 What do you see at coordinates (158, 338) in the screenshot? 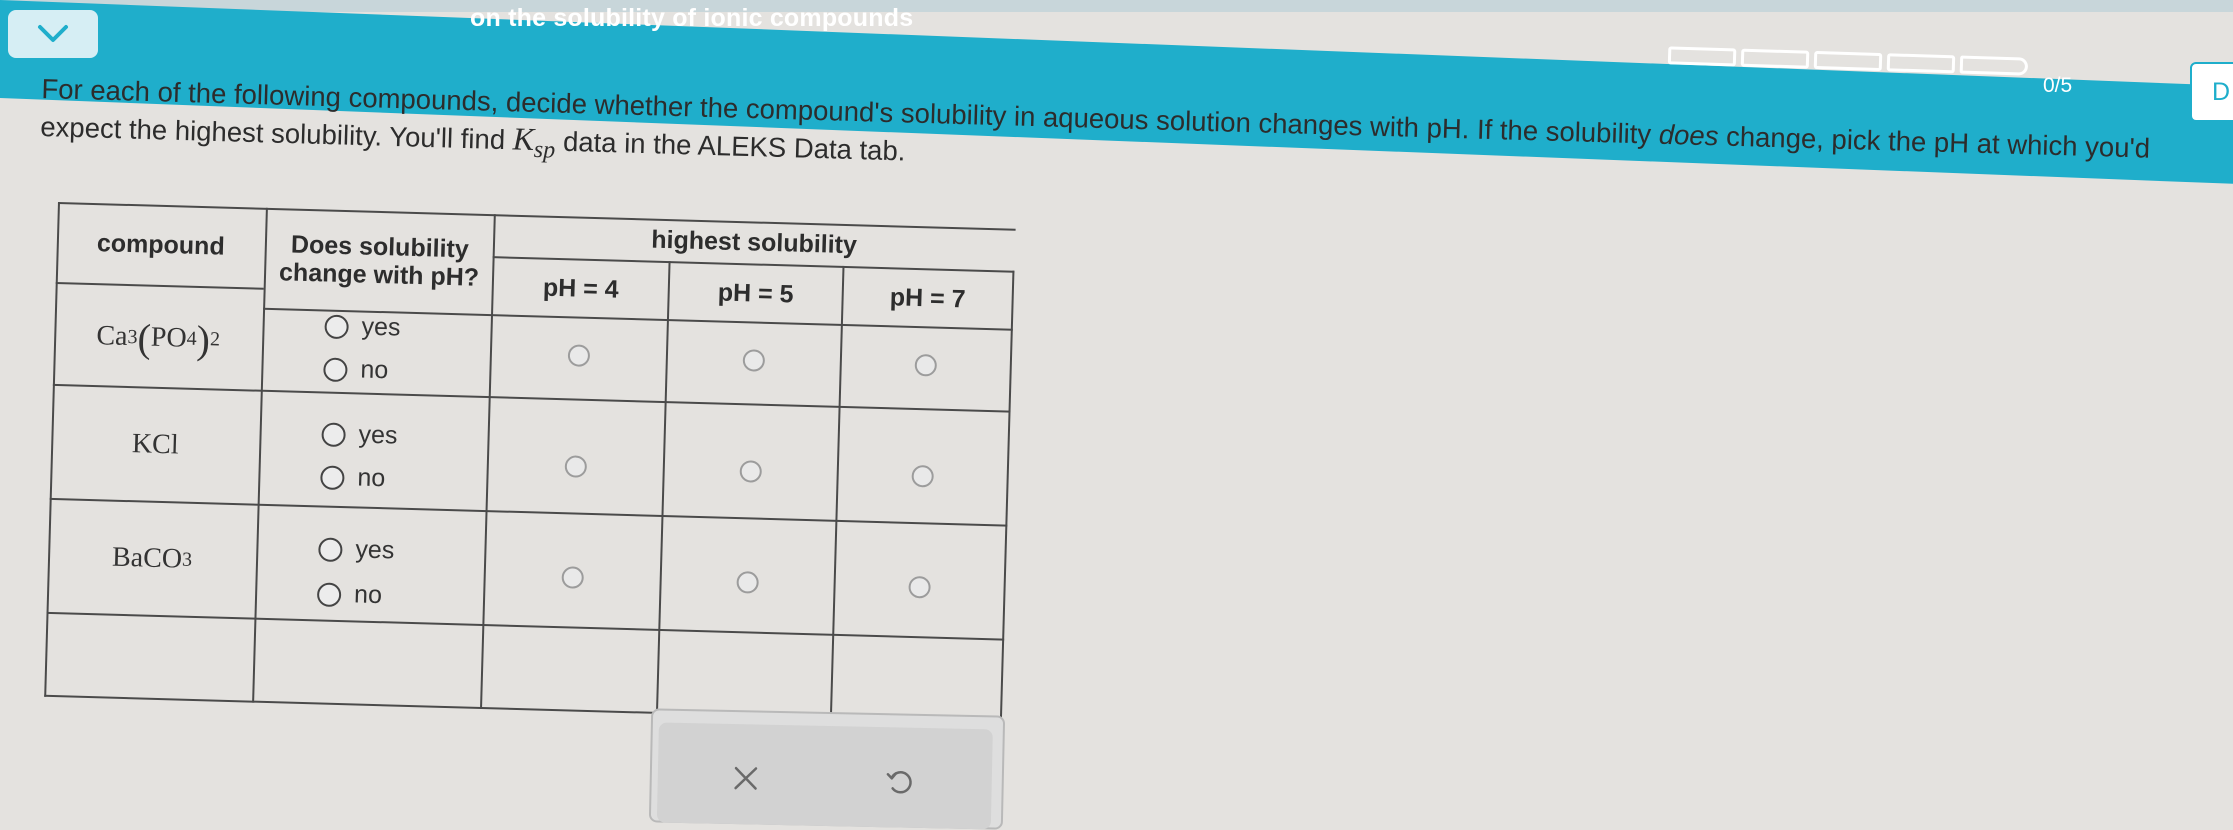
I see `compound-ca3po42: Ca 3(PO 4) 2` at bounding box center [158, 338].